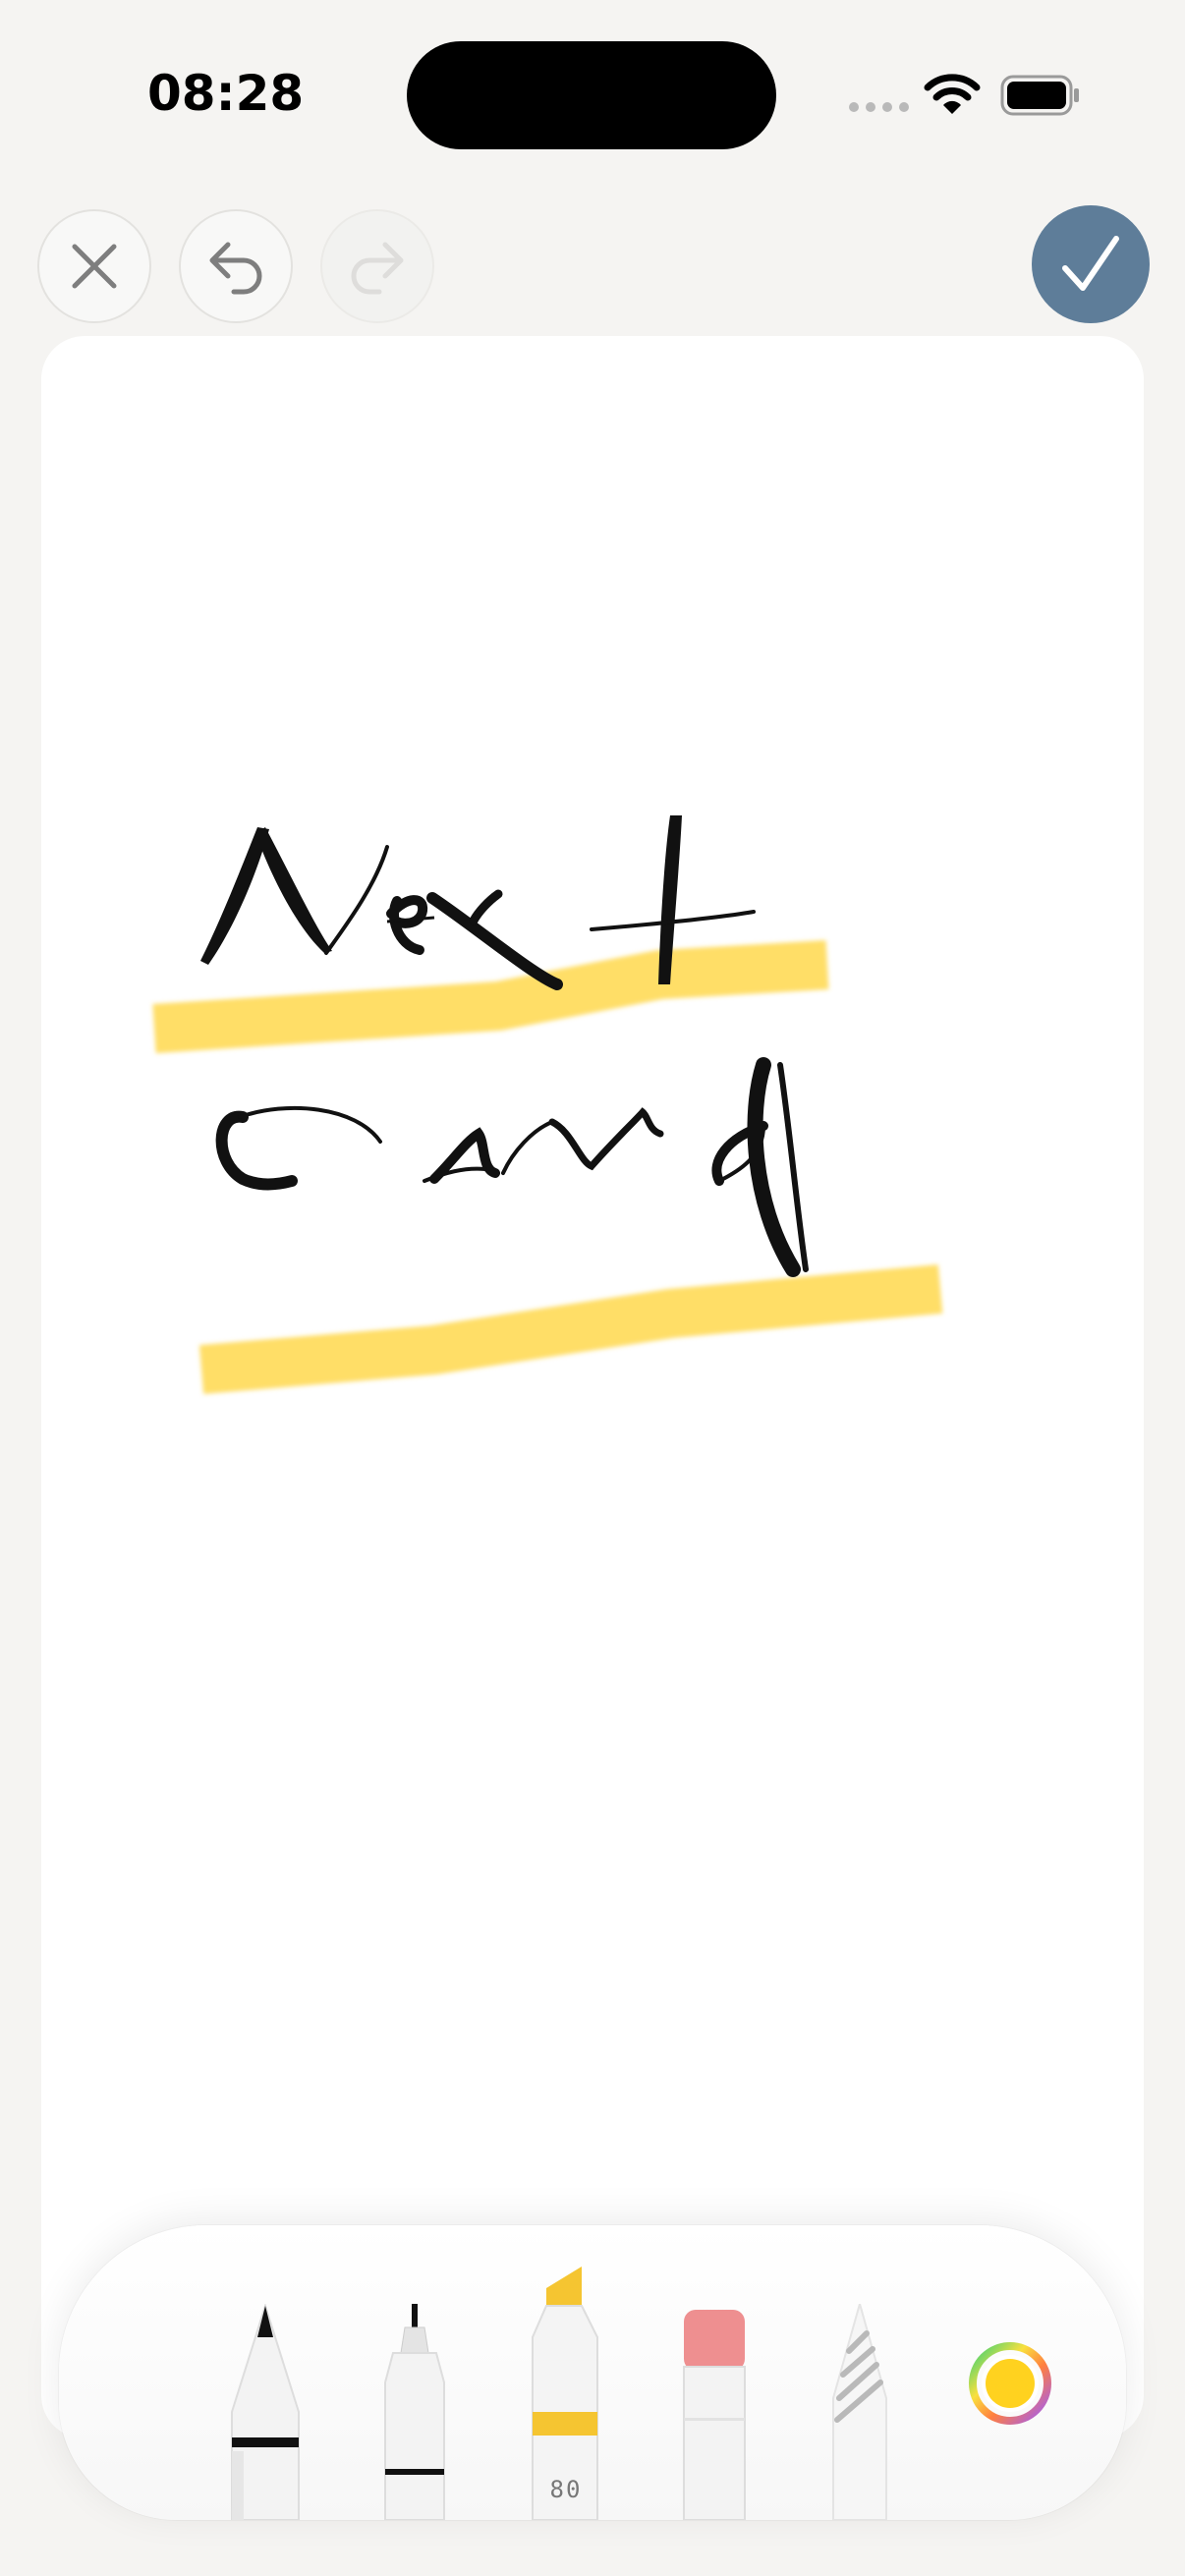 The width and height of the screenshot is (1185, 2576). I want to click on fineliner-tool, so click(415, 2412).